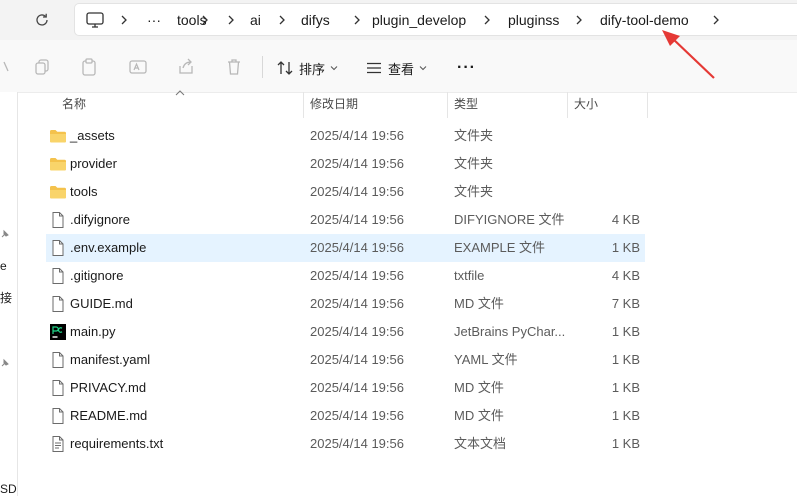 The width and height of the screenshot is (797, 496). I want to click on breadcrumb-difys: difys, so click(315, 20).